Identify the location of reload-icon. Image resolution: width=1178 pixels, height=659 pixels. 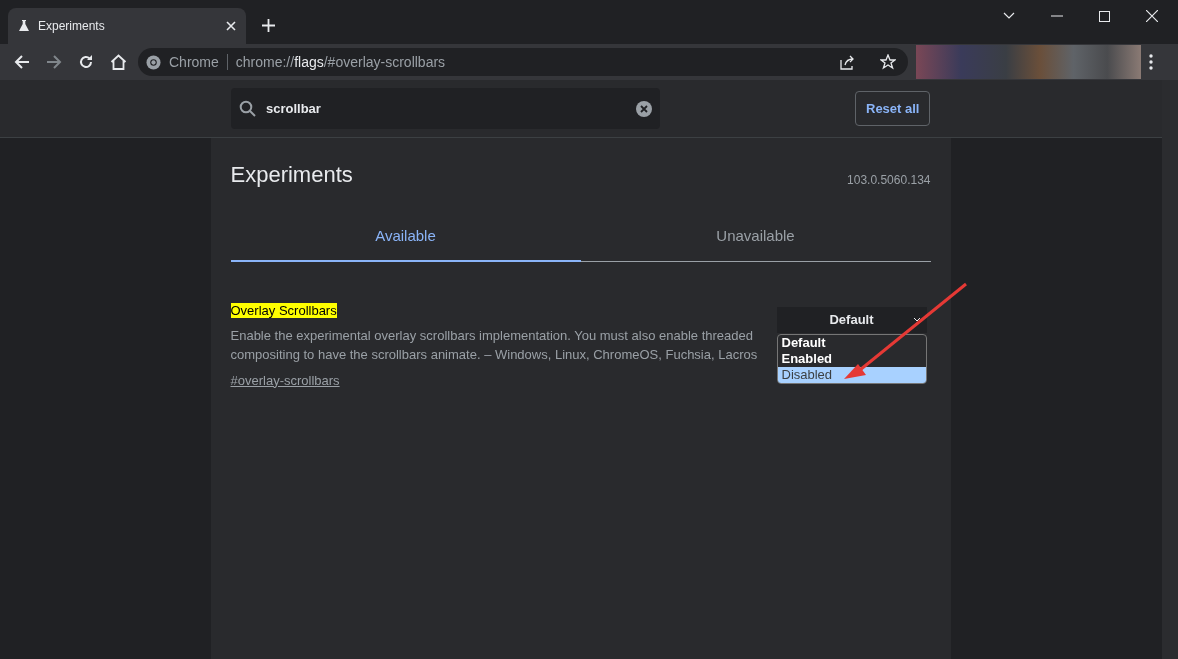
(86, 62).